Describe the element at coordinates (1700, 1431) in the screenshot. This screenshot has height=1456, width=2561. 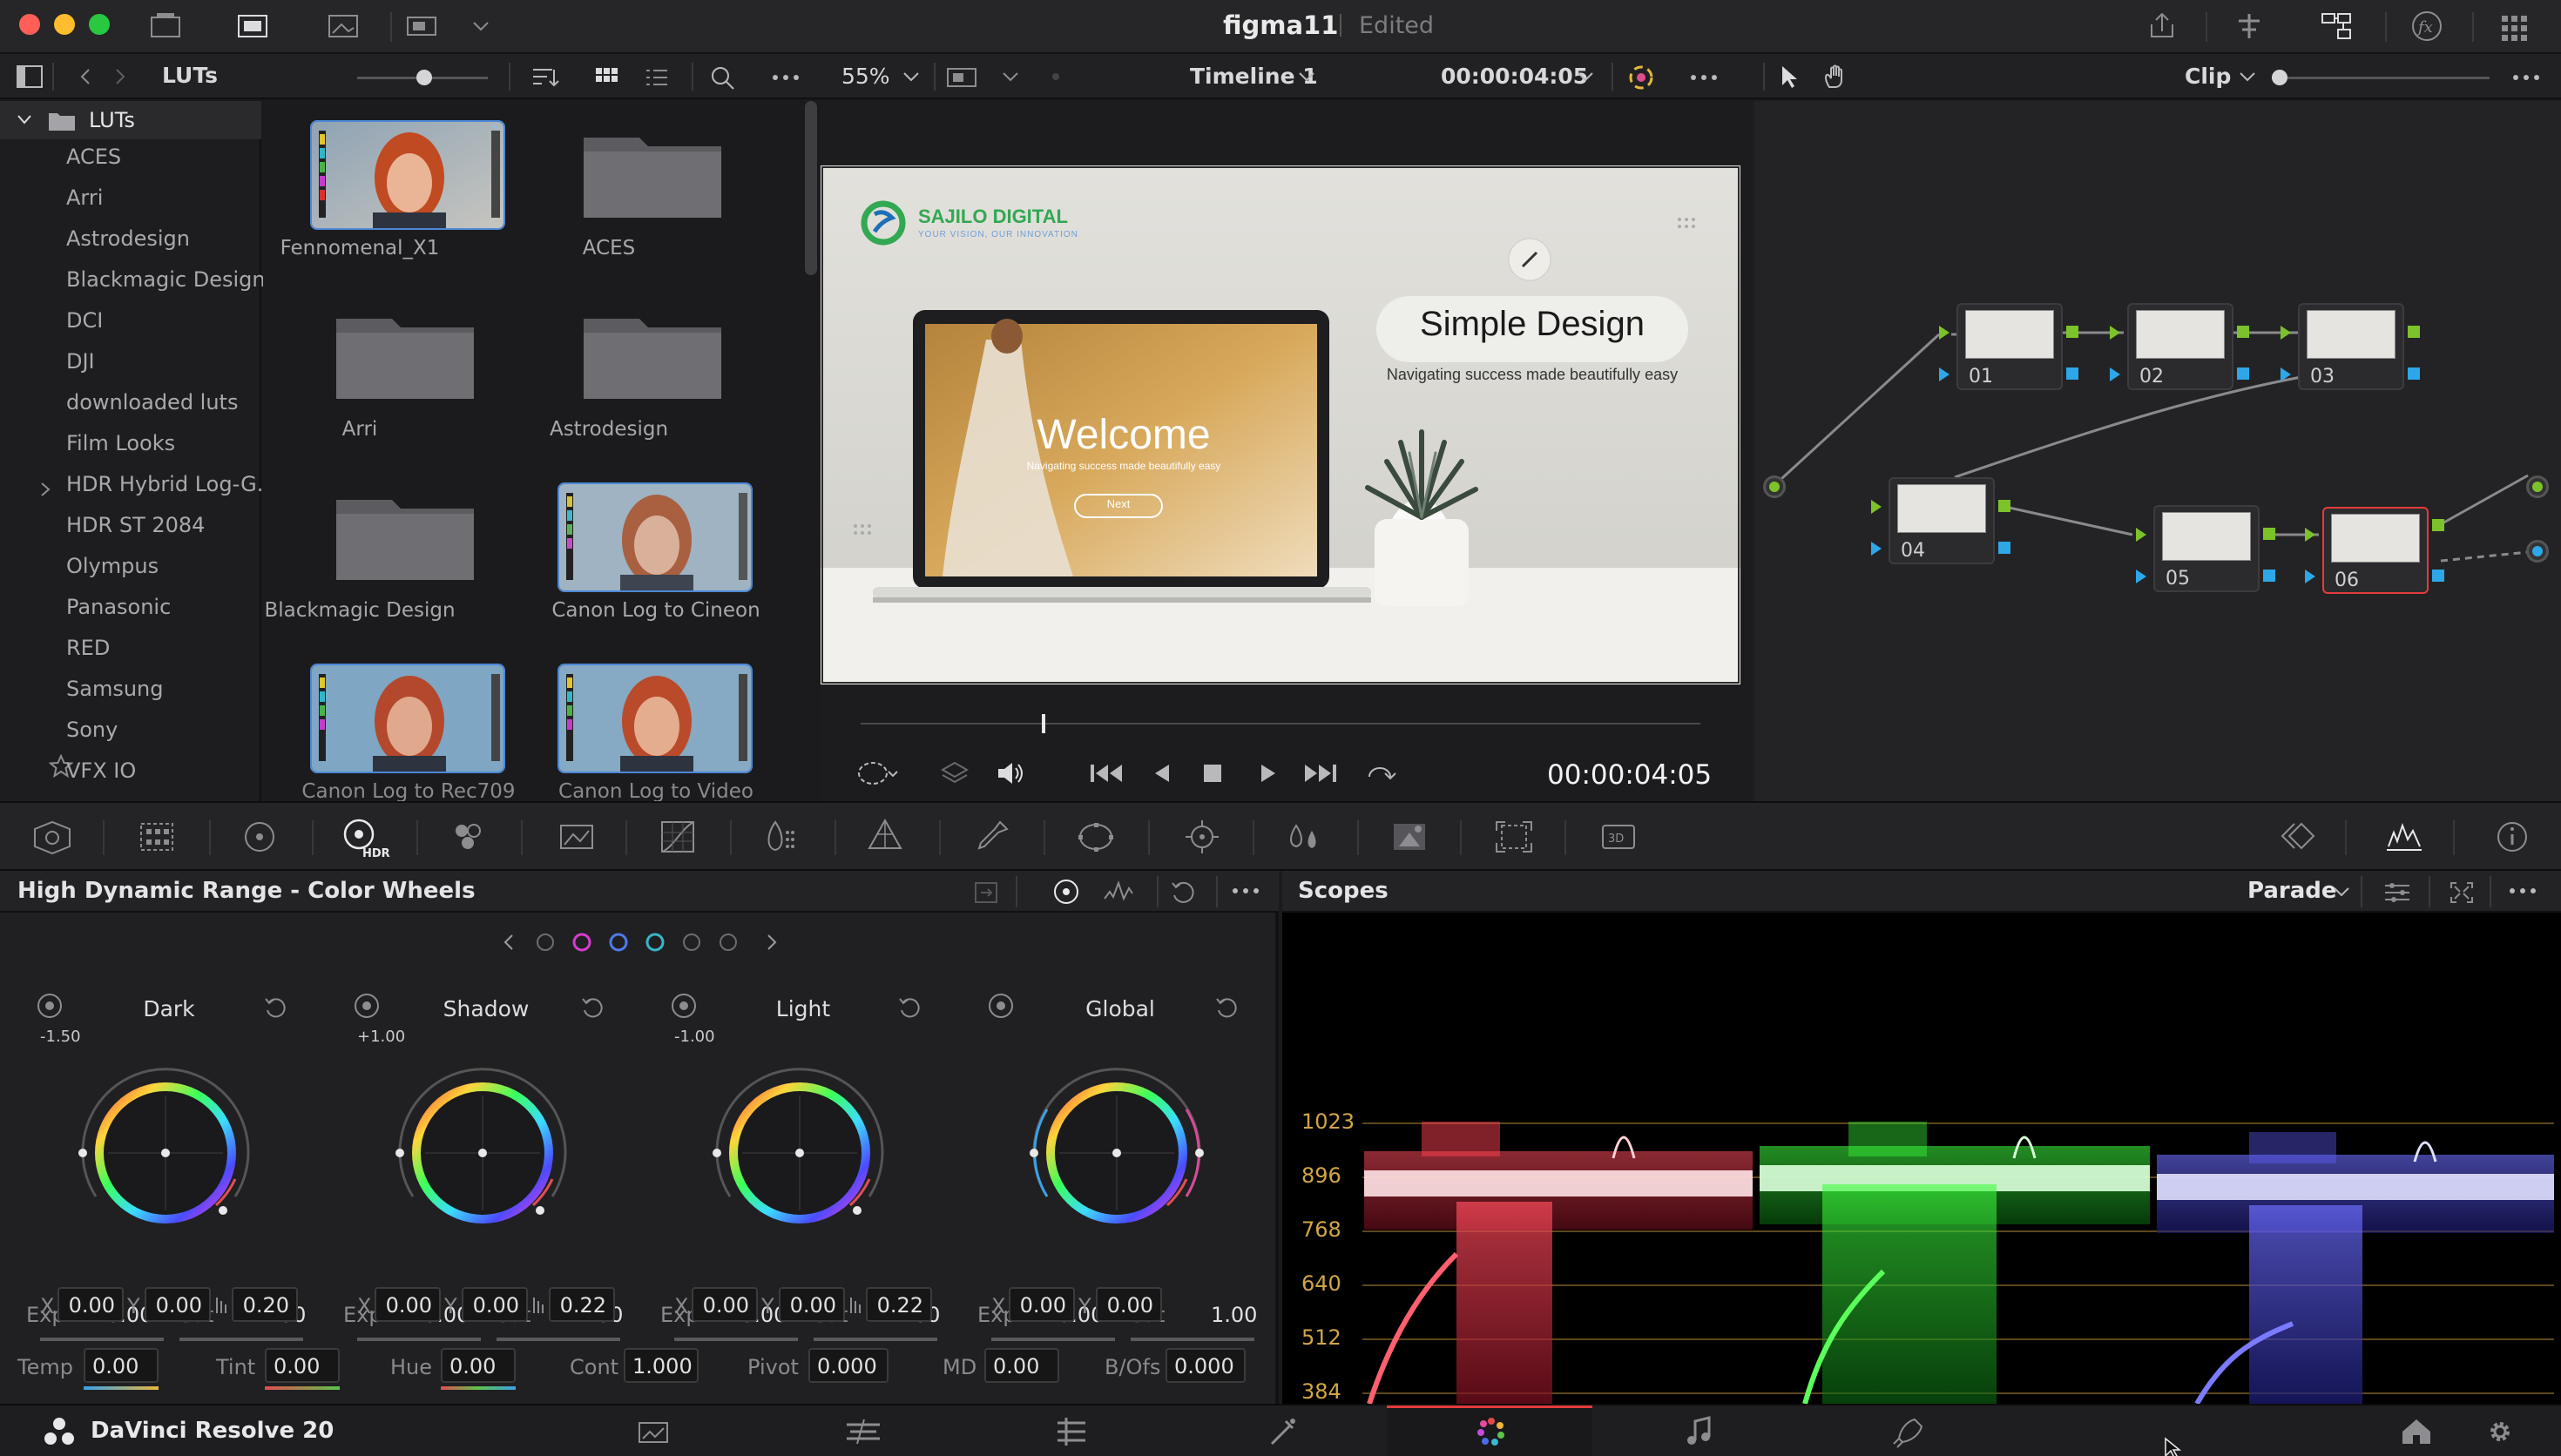
I see `fairlight-page-icon` at that location.